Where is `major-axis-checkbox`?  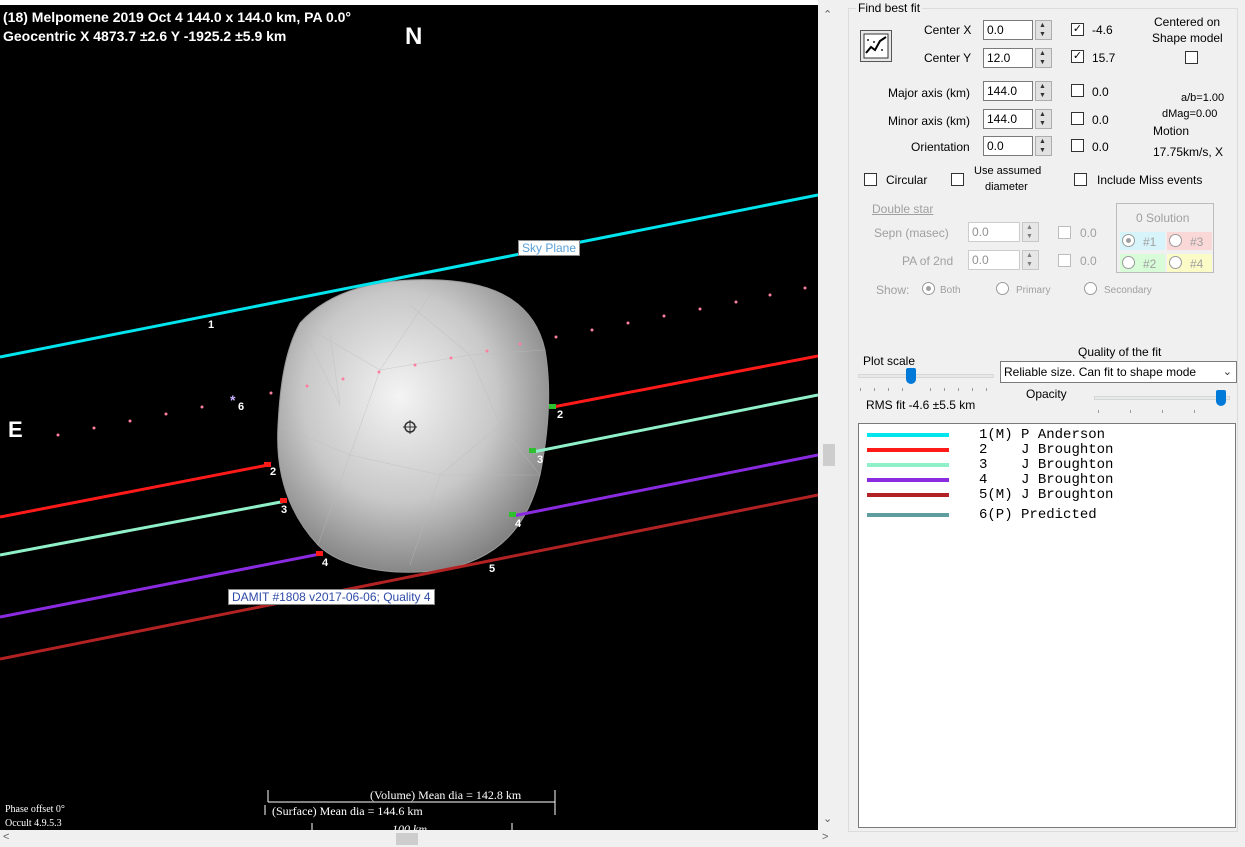 major-axis-checkbox is located at coordinates (1077, 90).